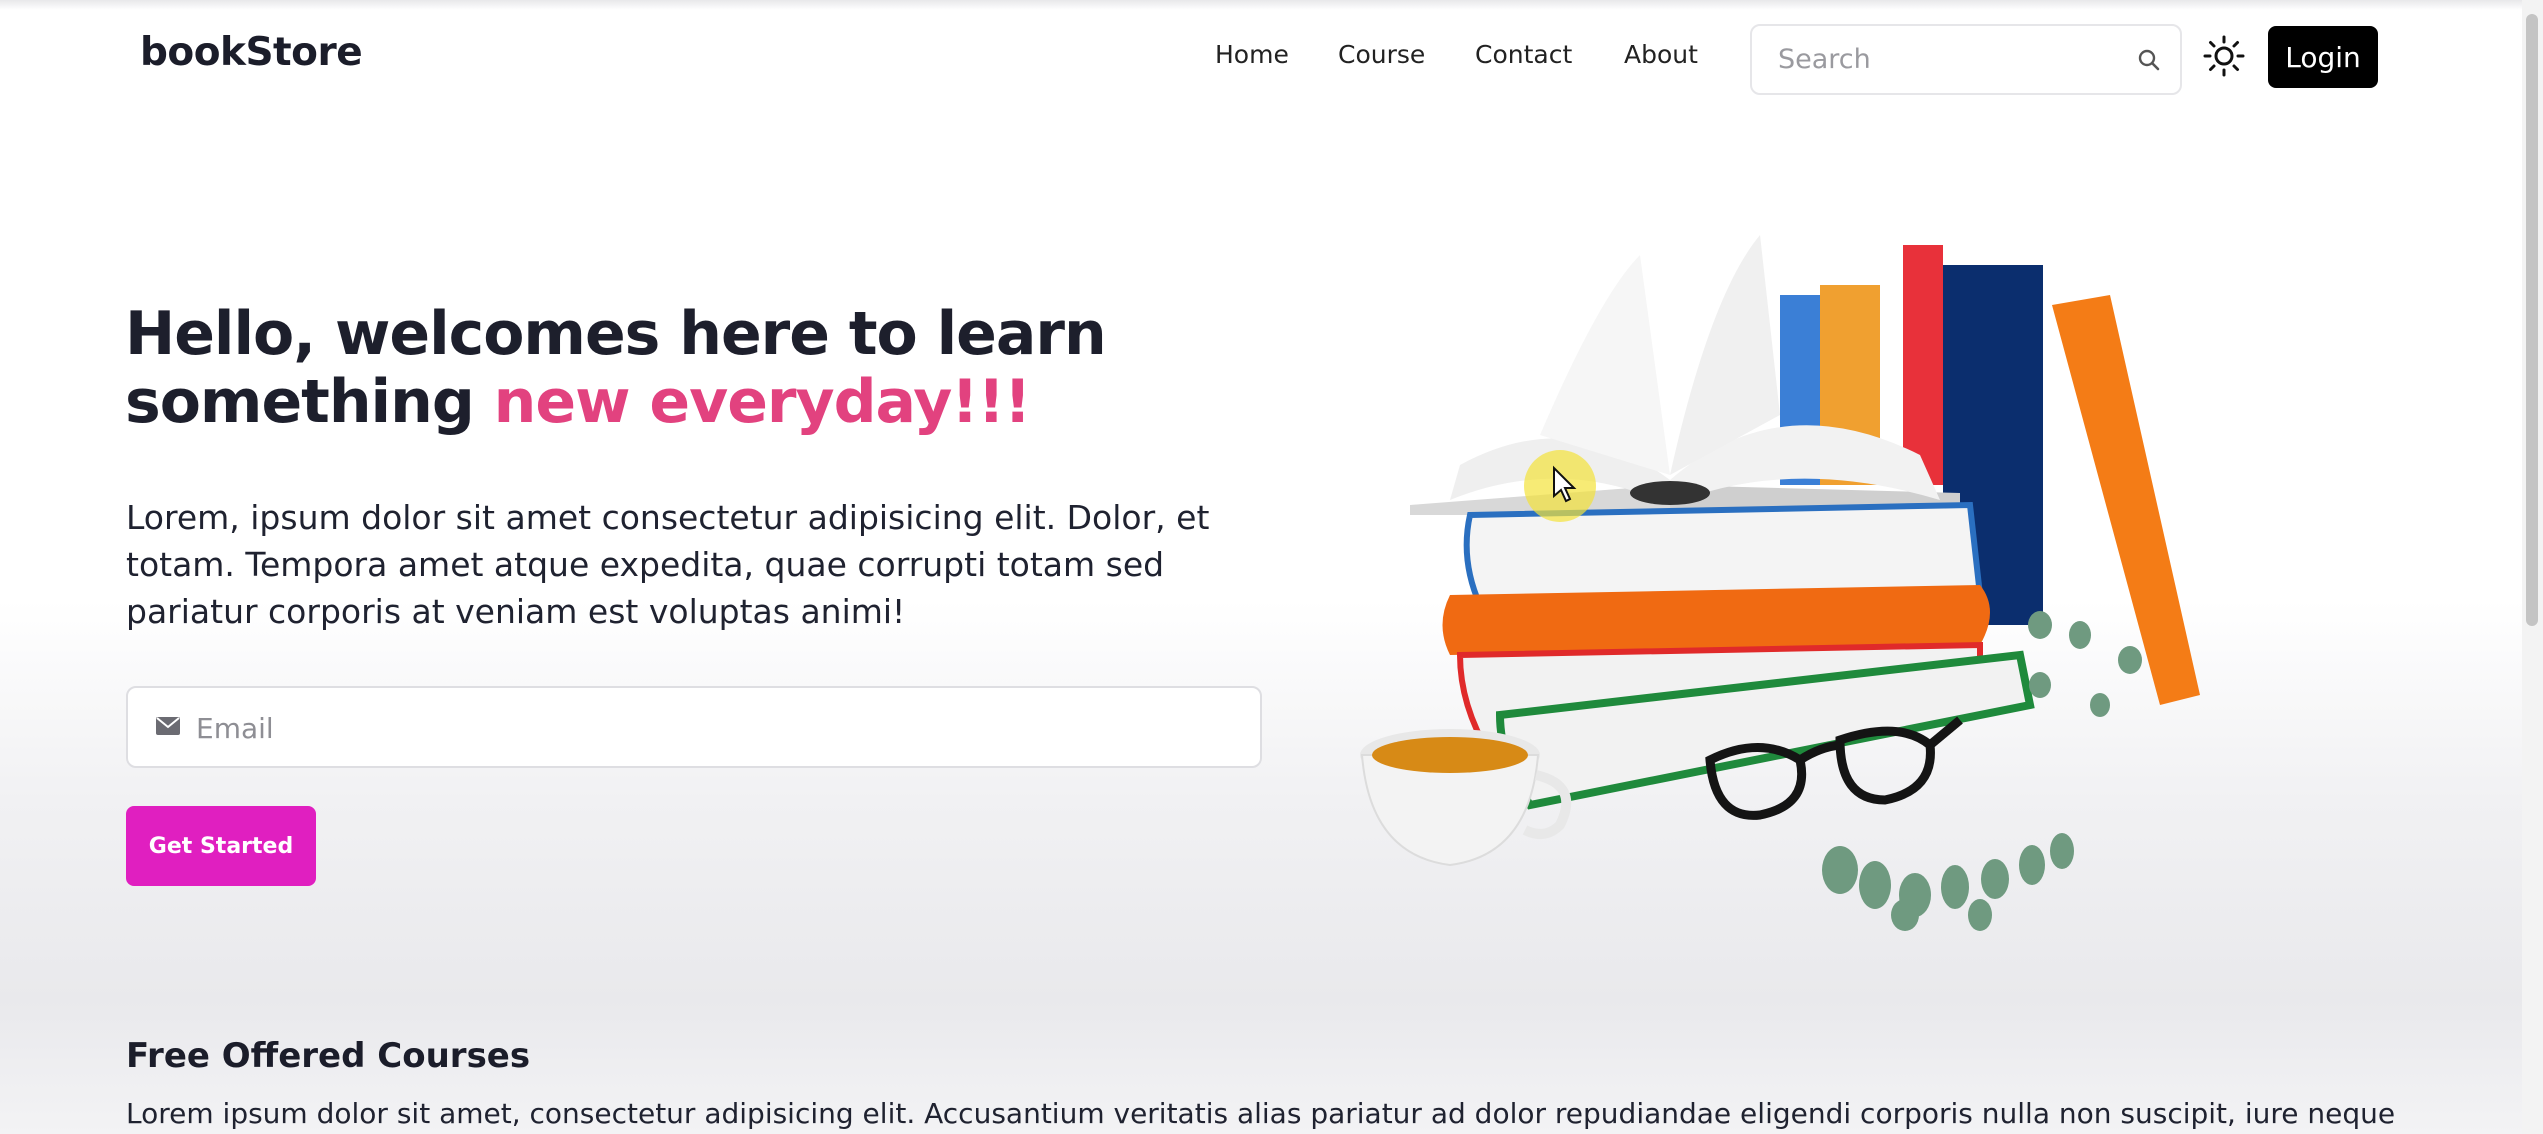 The height and width of the screenshot is (1134, 2543). Describe the element at coordinates (1943, 59) in the screenshot. I see `search-input` at that location.